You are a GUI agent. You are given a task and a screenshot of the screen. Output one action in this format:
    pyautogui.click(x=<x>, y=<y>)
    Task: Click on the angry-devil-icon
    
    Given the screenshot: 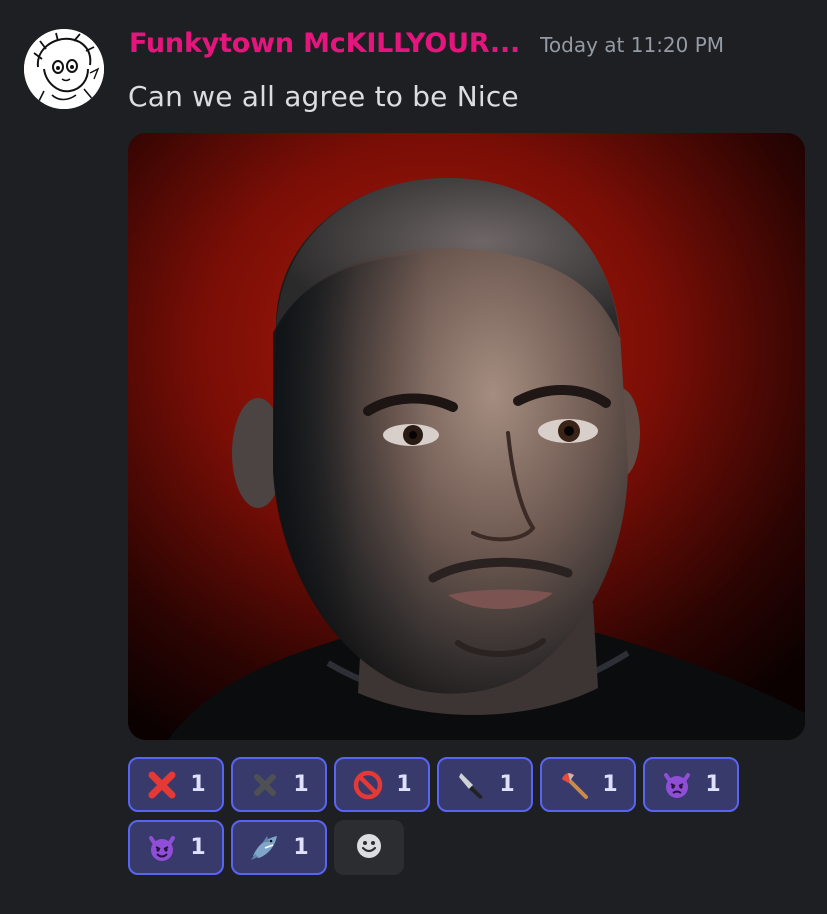 What is the action you would take?
    pyautogui.click(x=677, y=785)
    